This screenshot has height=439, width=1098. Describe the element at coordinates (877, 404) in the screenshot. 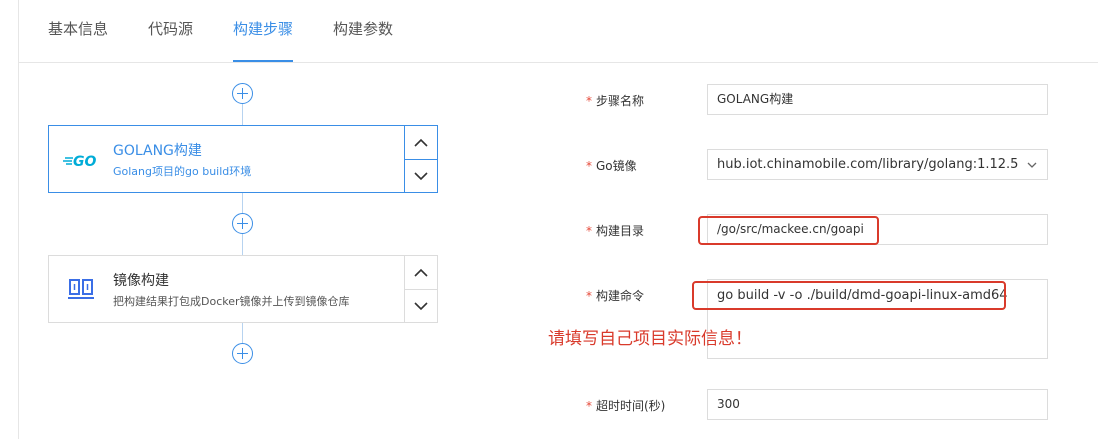

I see `timeout-input: 300` at that location.